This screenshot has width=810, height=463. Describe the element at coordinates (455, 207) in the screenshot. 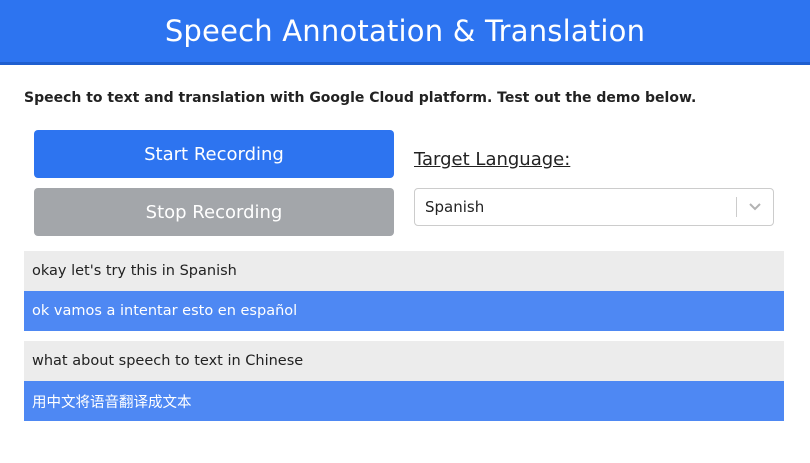

I see `selected-language: Spanish` at that location.